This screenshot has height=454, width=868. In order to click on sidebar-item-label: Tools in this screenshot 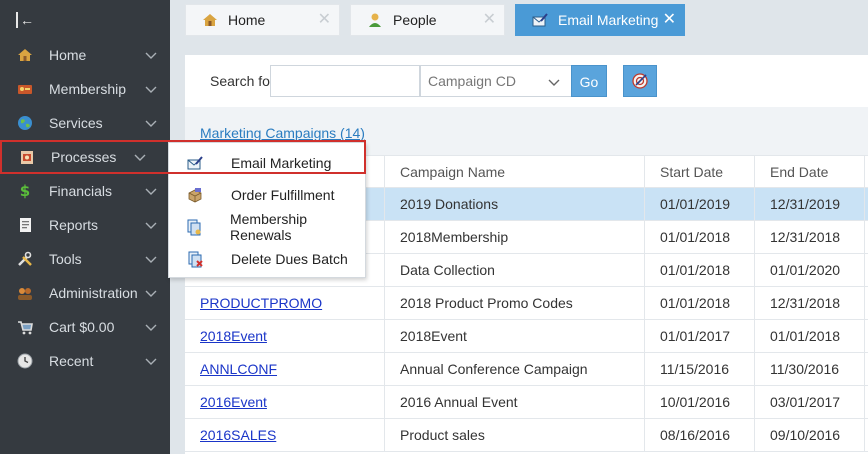, I will do `click(65, 259)`.